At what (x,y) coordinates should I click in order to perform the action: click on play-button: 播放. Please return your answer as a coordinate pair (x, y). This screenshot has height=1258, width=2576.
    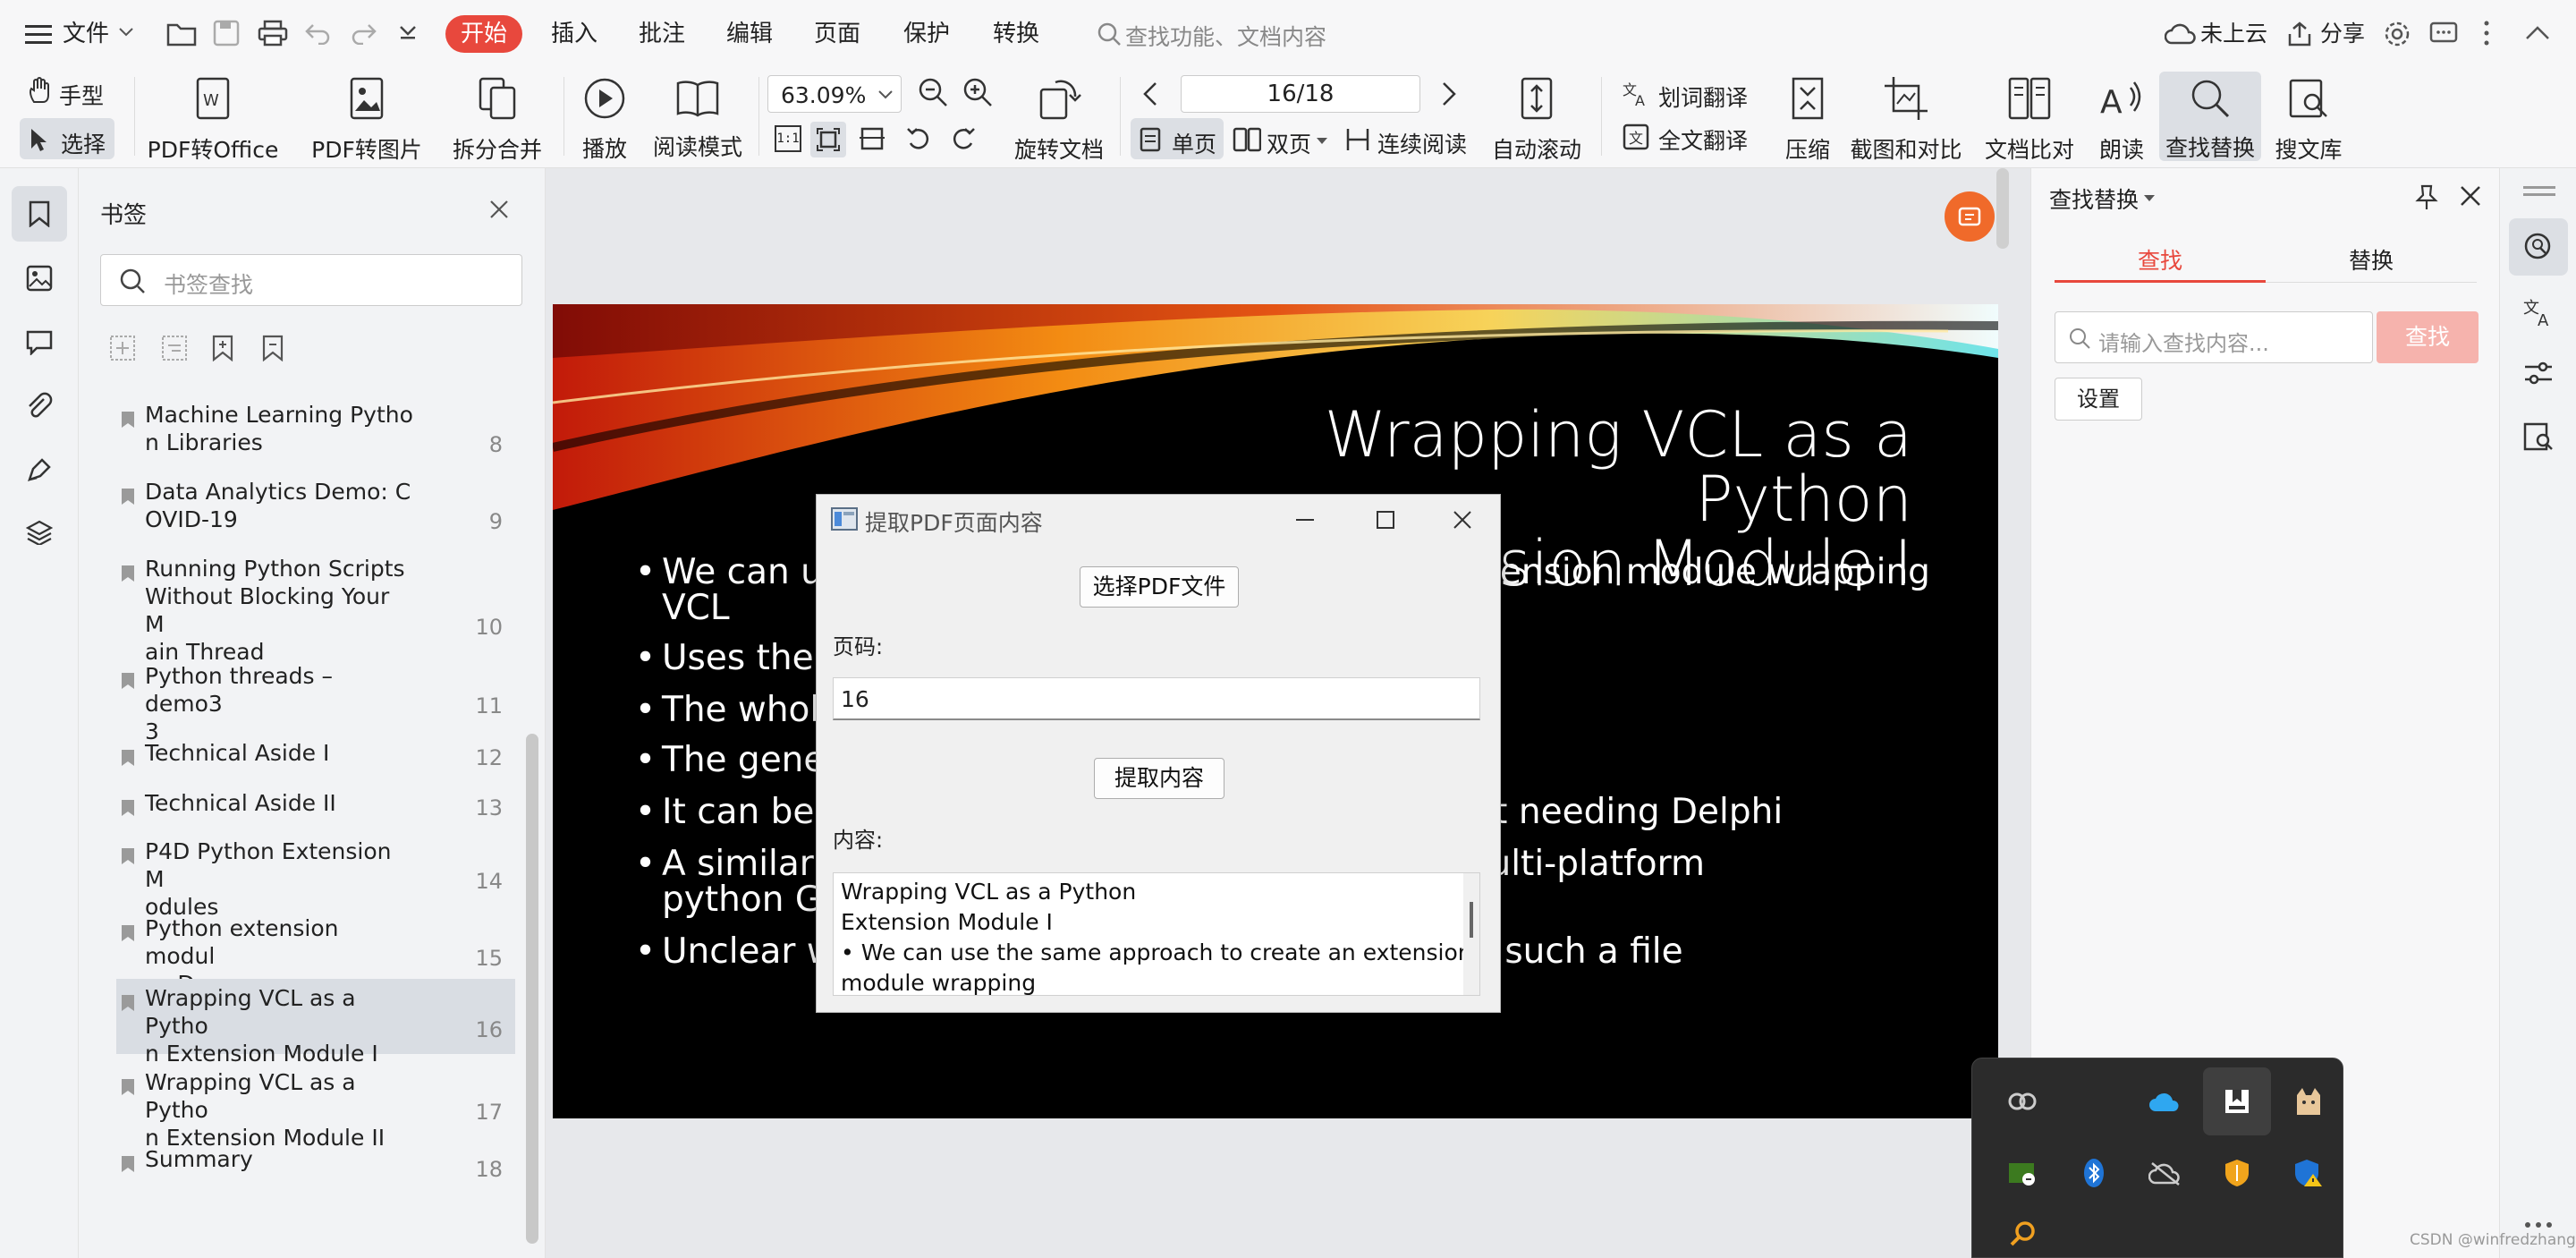
    Looking at the image, I should click on (604, 118).